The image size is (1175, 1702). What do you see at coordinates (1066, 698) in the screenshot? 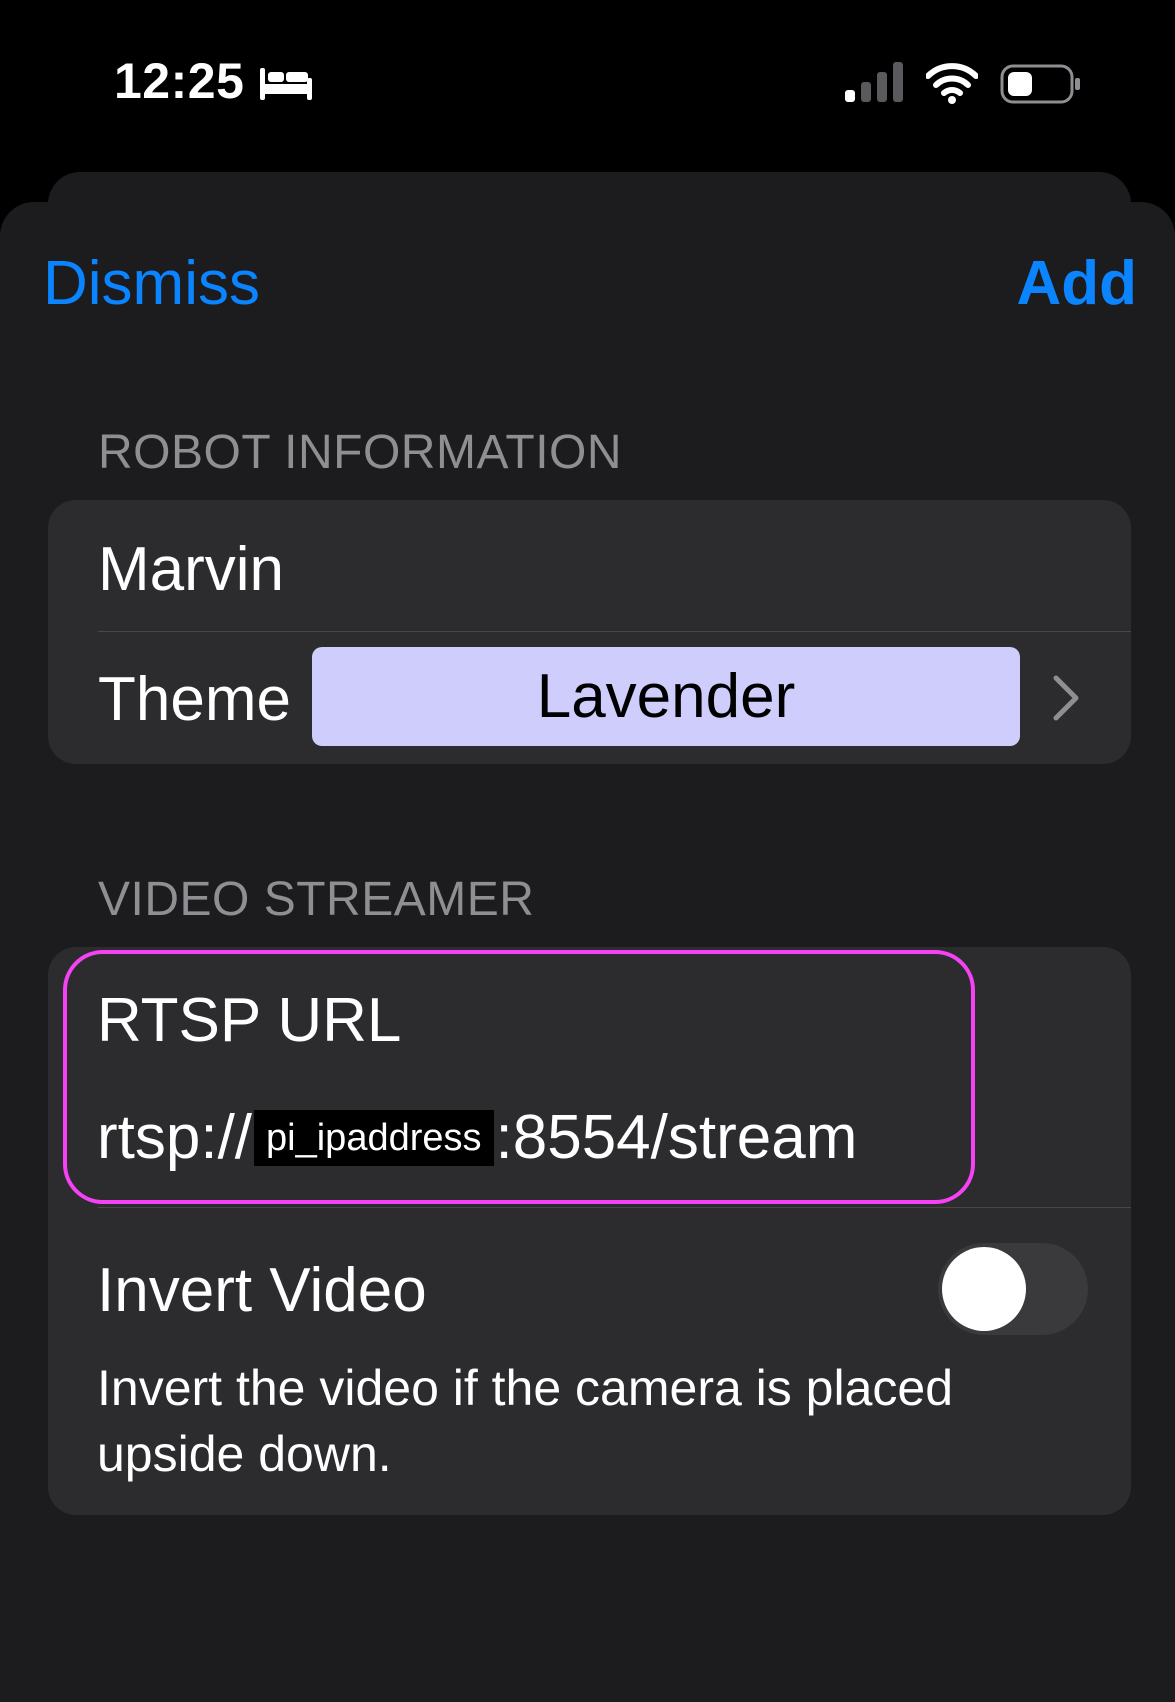
I see `chevron-right-icon` at bounding box center [1066, 698].